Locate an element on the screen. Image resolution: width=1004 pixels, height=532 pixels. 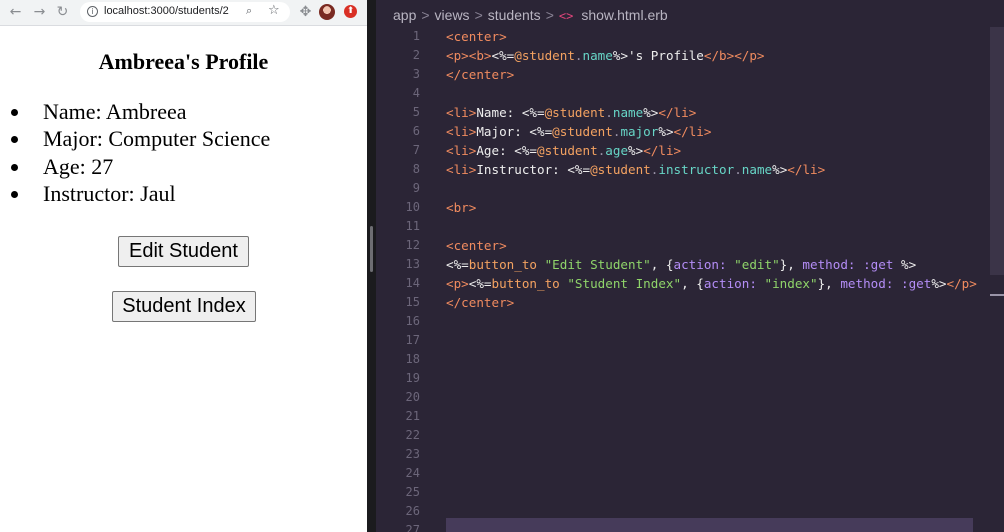
code-token: <center> is located at coordinates (476, 36).